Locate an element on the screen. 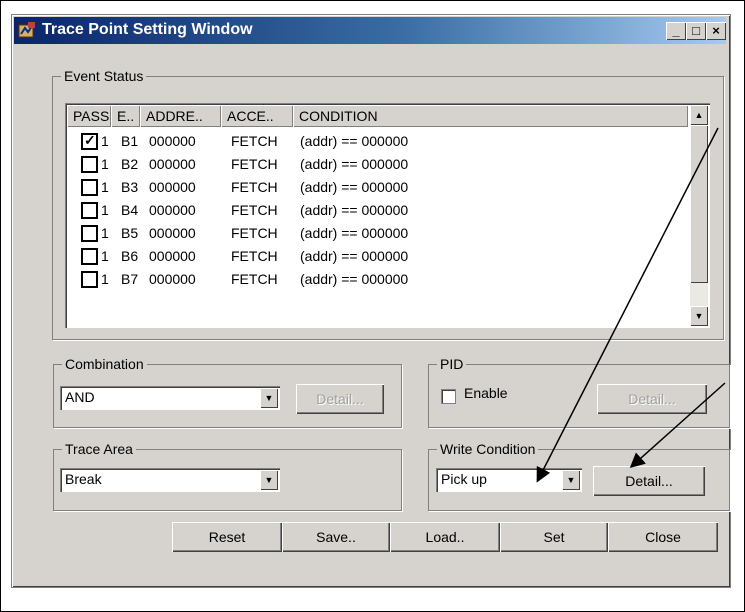 This screenshot has height=612, width=745. reset-button: Reset is located at coordinates (227, 537).